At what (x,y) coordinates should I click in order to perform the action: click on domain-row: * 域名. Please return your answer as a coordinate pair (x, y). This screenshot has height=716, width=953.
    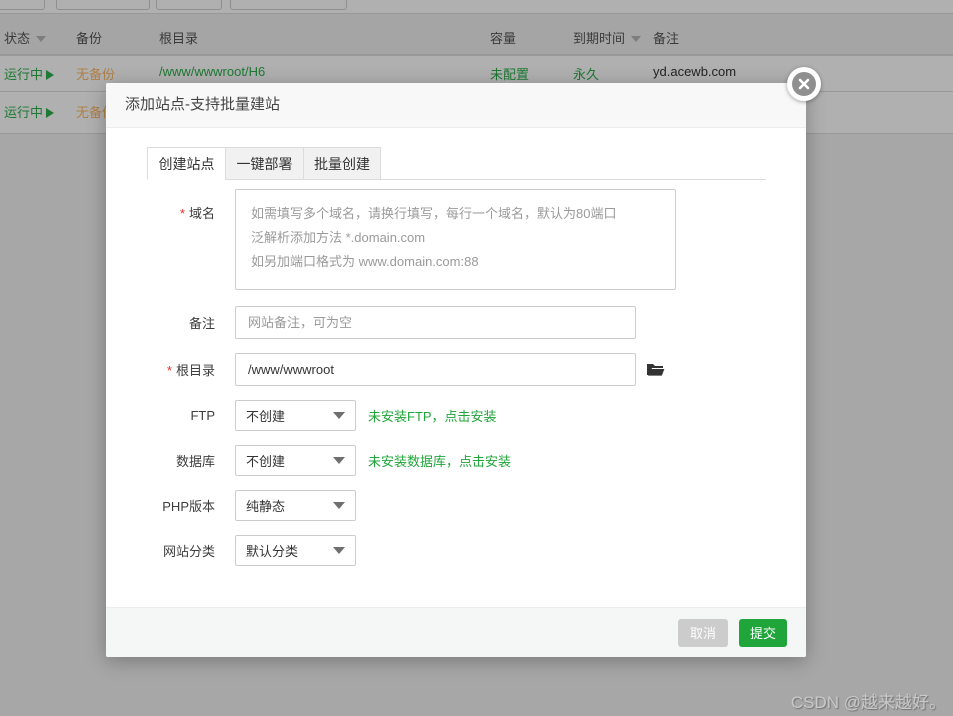
    Looking at the image, I should click on (456, 239).